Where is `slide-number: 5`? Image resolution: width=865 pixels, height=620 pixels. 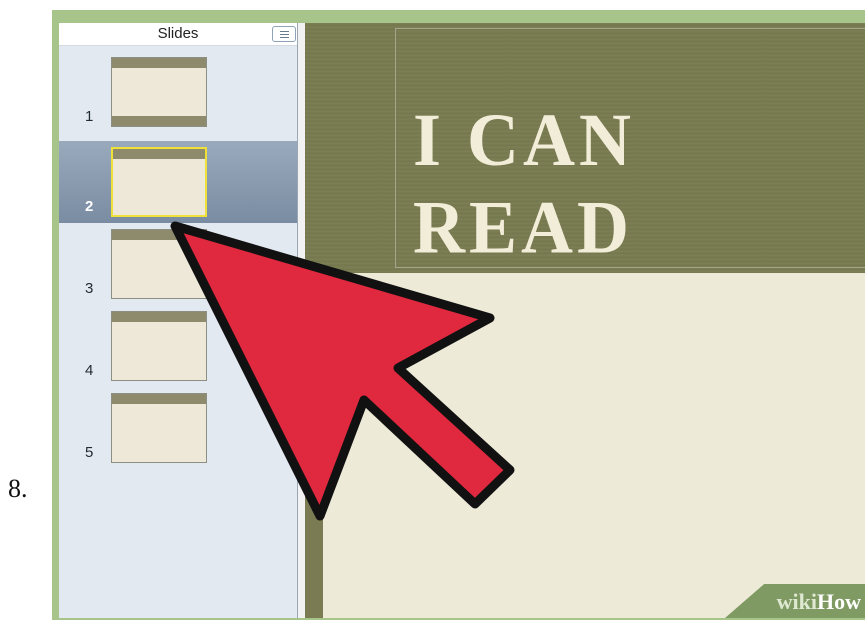
slide-number: 5 is located at coordinates (89, 452).